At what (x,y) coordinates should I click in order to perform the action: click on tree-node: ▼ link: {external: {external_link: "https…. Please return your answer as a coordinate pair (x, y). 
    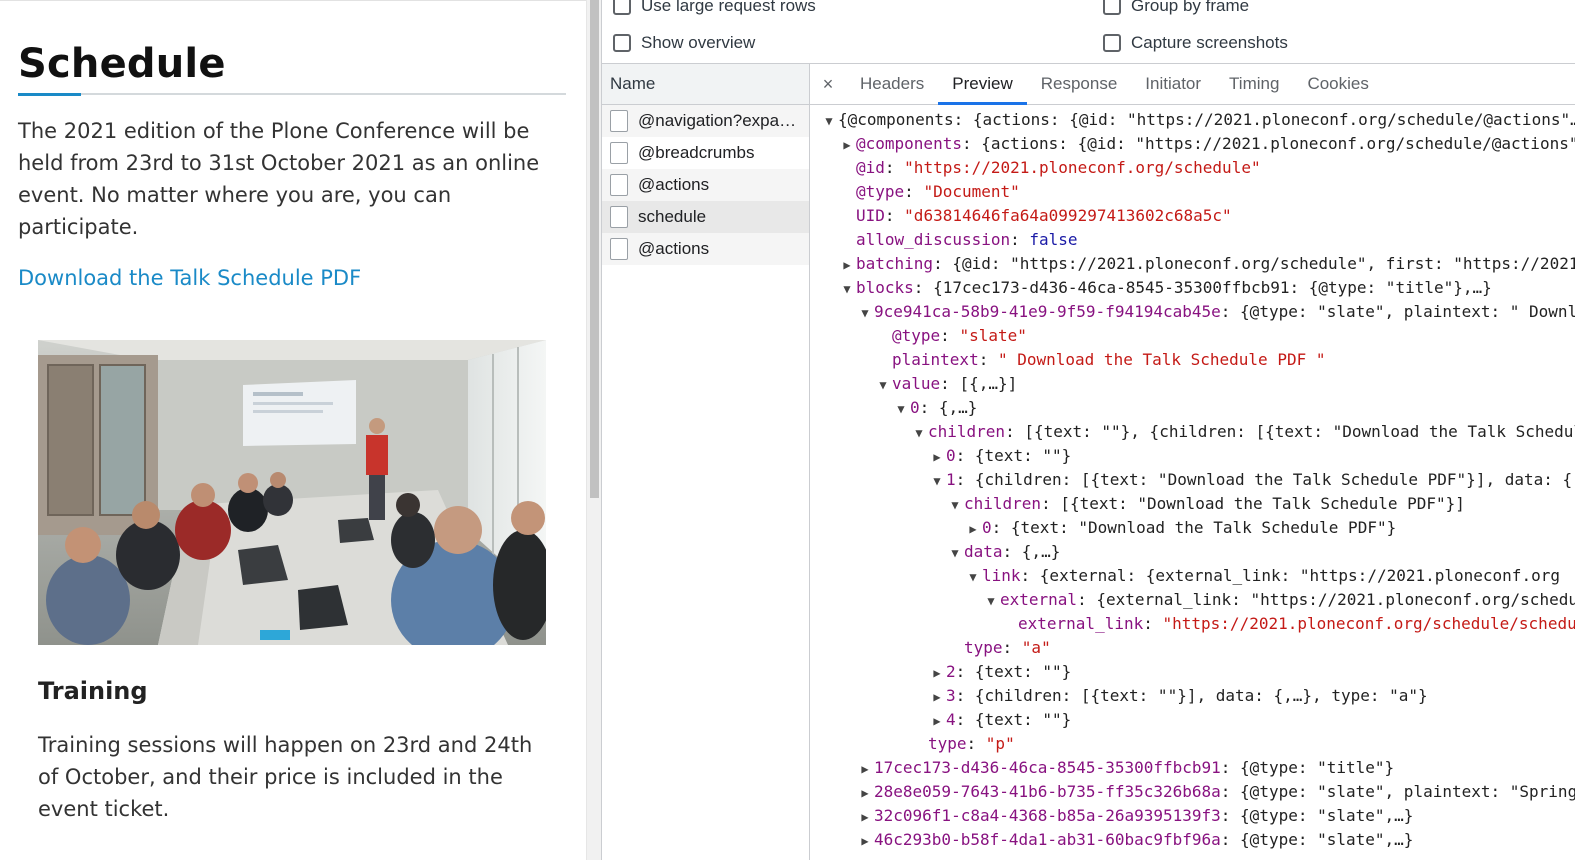
    Looking at the image, I should click on (1262, 576).